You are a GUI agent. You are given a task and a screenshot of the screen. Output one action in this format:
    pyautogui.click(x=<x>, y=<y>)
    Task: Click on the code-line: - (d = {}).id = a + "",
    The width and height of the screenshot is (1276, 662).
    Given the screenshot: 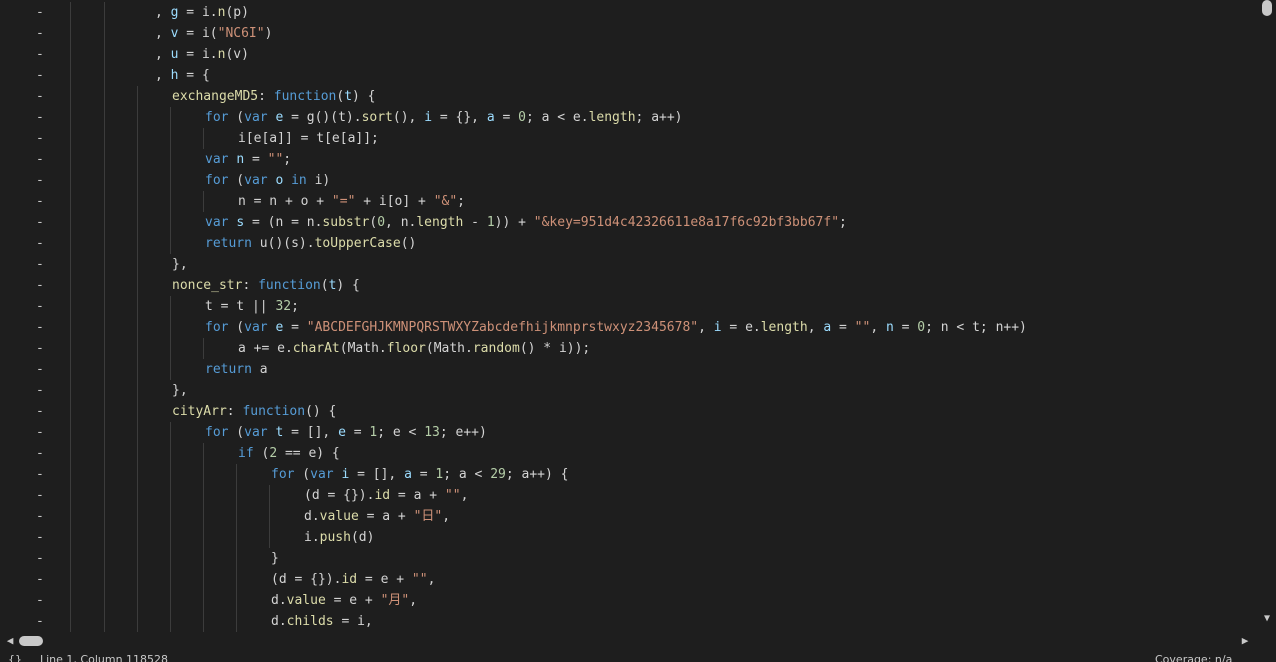 What is the action you would take?
    pyautogui.click(x=629, y=495)
    